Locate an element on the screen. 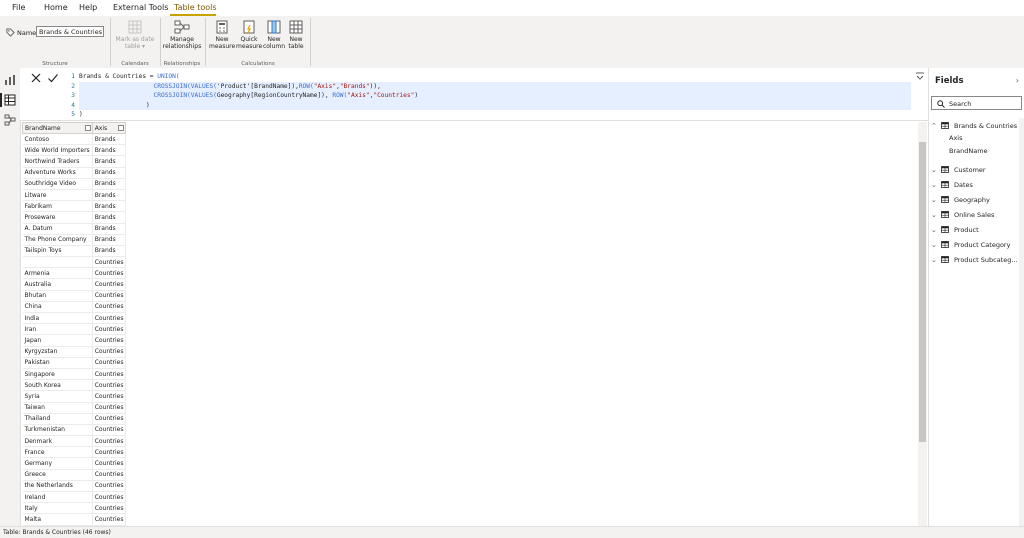 The width and height of the screenshot is (1024, 538). cell-brandname: Proseware is located at coordinates (57, 217).